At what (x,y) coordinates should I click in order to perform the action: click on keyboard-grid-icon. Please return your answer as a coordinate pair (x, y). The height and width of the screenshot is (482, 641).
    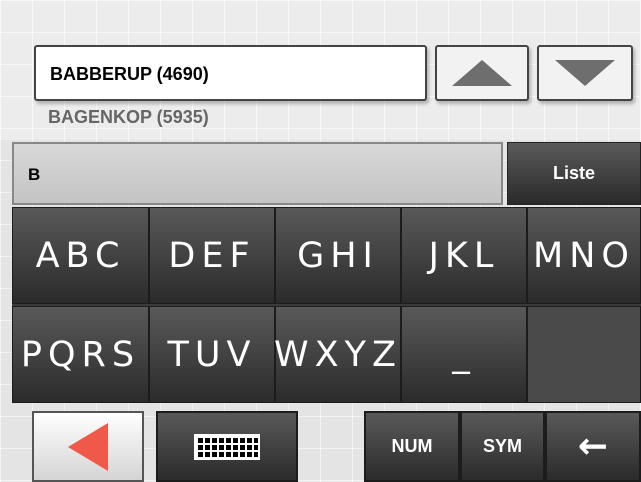
    Looking at the image, I should click on (227, 446).